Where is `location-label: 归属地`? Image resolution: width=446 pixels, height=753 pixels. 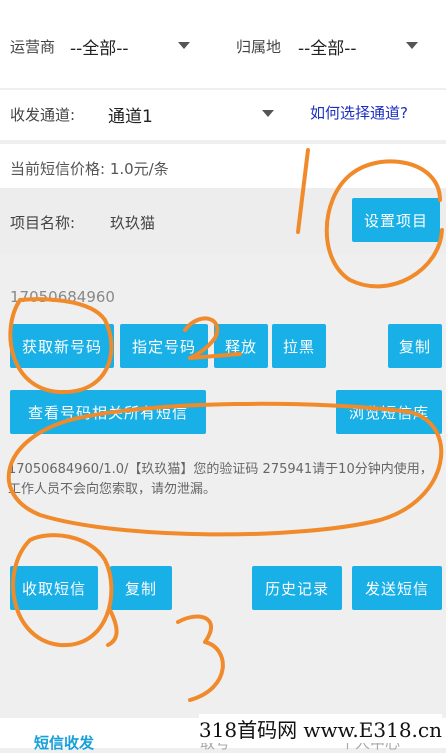
location-label: 归属地 is located at coordinates (259, 47).